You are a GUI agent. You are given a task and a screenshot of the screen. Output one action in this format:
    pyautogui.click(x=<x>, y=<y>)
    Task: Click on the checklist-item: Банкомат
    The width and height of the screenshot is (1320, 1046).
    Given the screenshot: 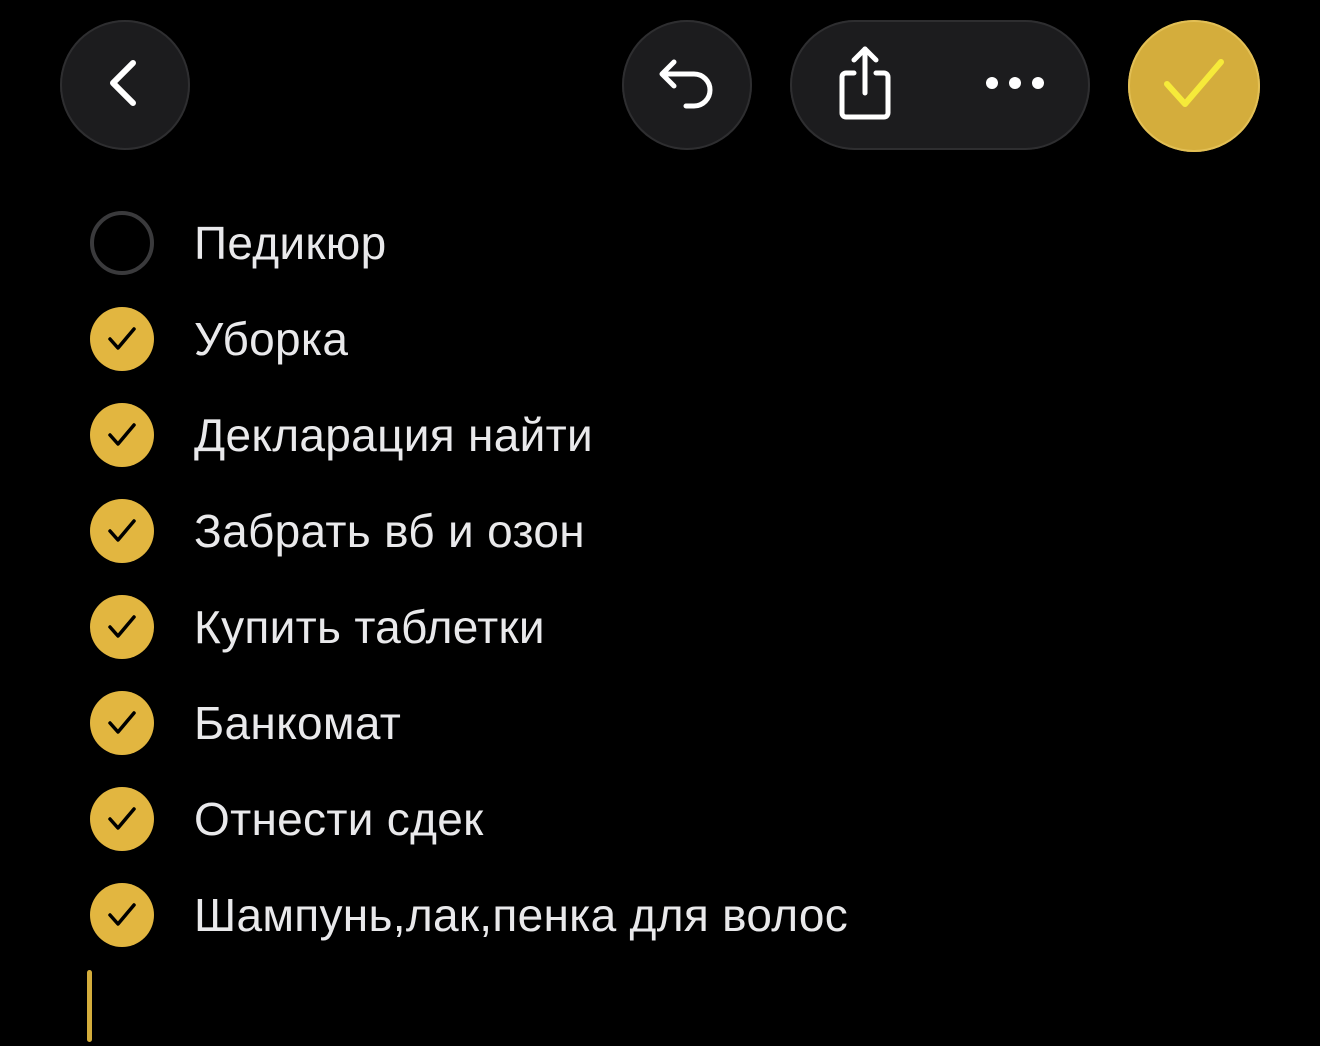 What is the action you would take?
    pyautogui.click(x=245, y=723)
    